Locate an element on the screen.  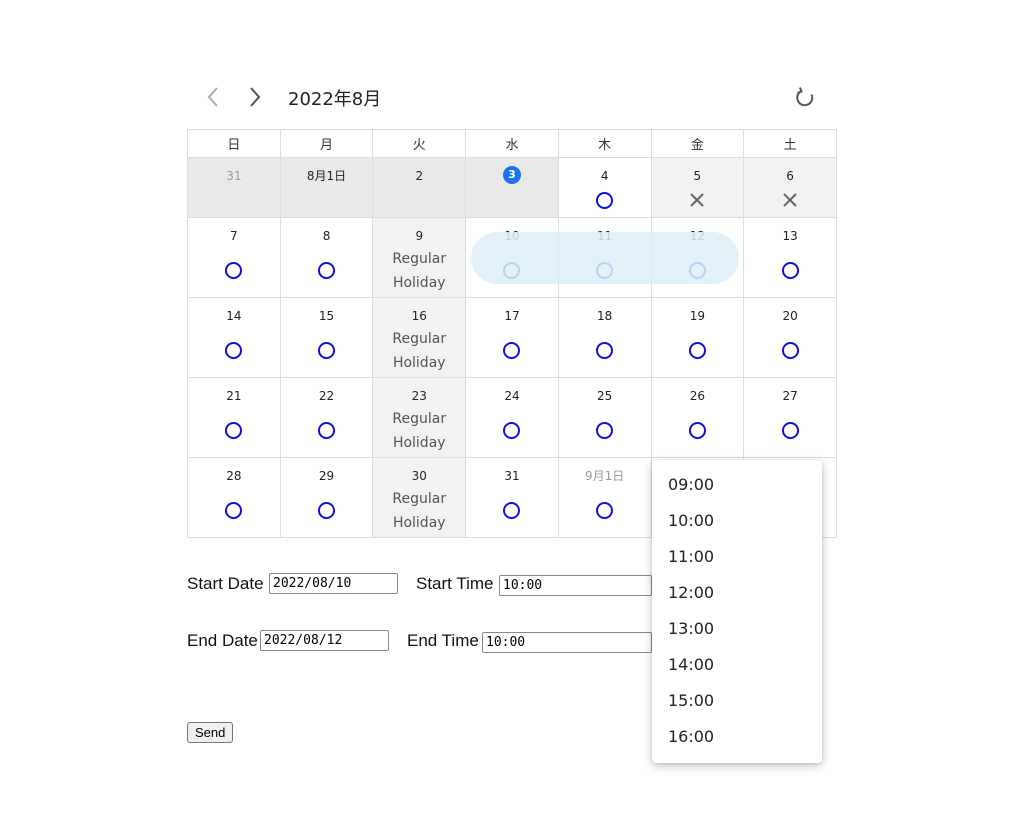
weekday-header: 金 is located at coordinates (697, 143).